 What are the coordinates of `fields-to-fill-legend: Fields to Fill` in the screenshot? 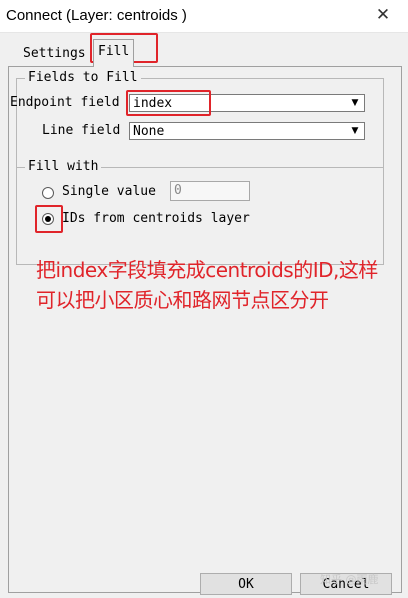 It's located at (83, 78).